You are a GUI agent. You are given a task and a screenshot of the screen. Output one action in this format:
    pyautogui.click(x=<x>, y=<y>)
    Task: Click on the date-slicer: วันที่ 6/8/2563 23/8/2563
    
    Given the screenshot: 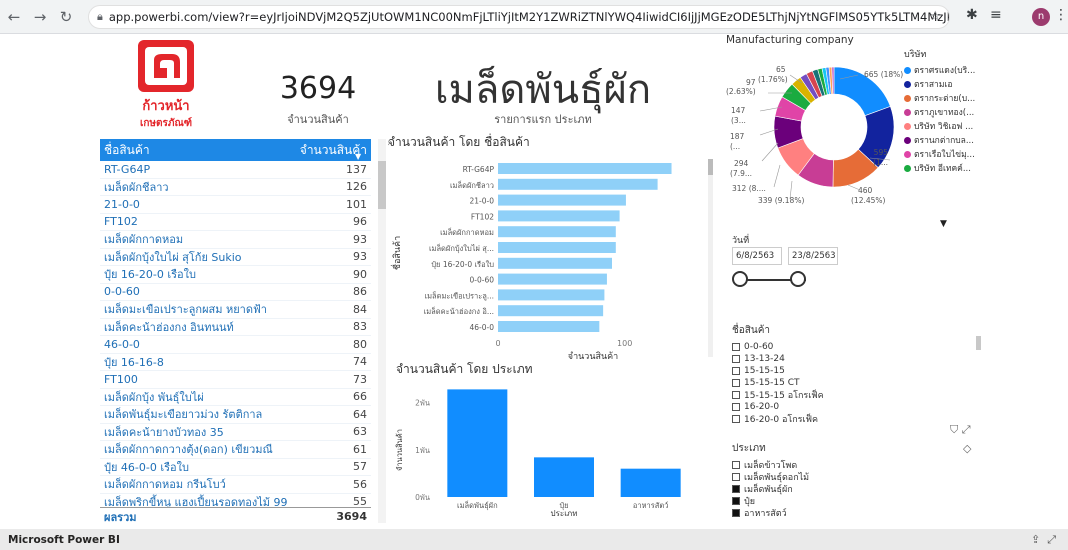 What is the action you would take?
    pyautogui.click(x=792, y=263)
    